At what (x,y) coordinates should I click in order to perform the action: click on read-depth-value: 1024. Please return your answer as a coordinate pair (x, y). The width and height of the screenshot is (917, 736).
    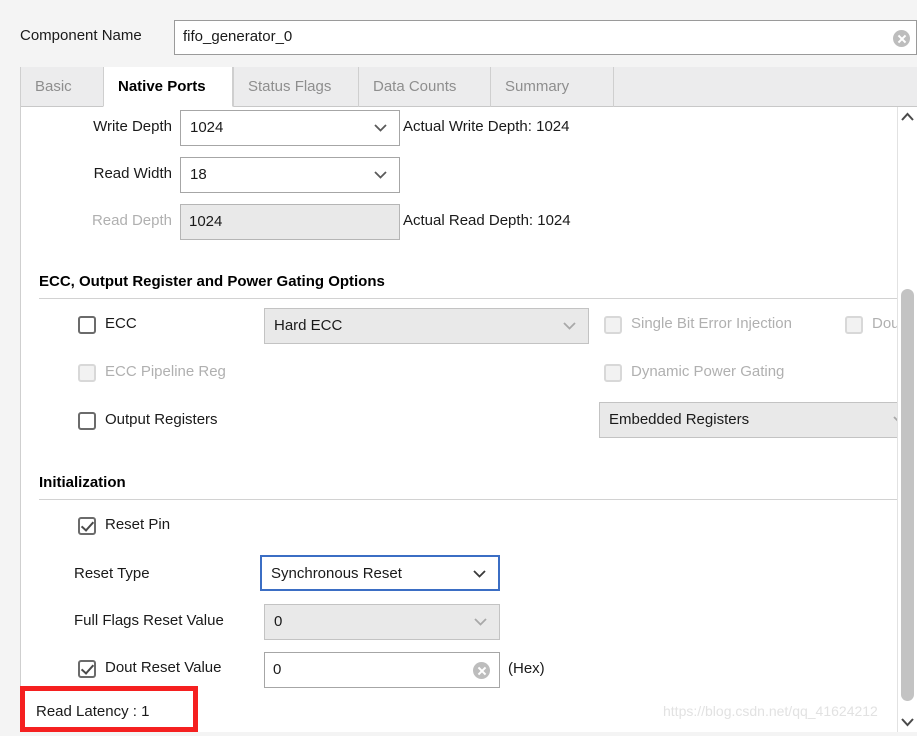
    Looking at the image, I should click on (206, 221).